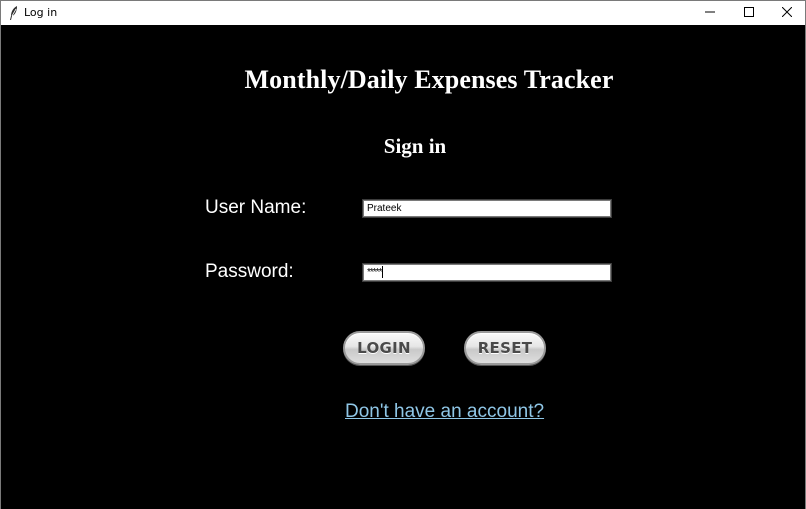 This screenshot has height=509, width=806. I want to click on username-value: Prateek, so click(384, 208).